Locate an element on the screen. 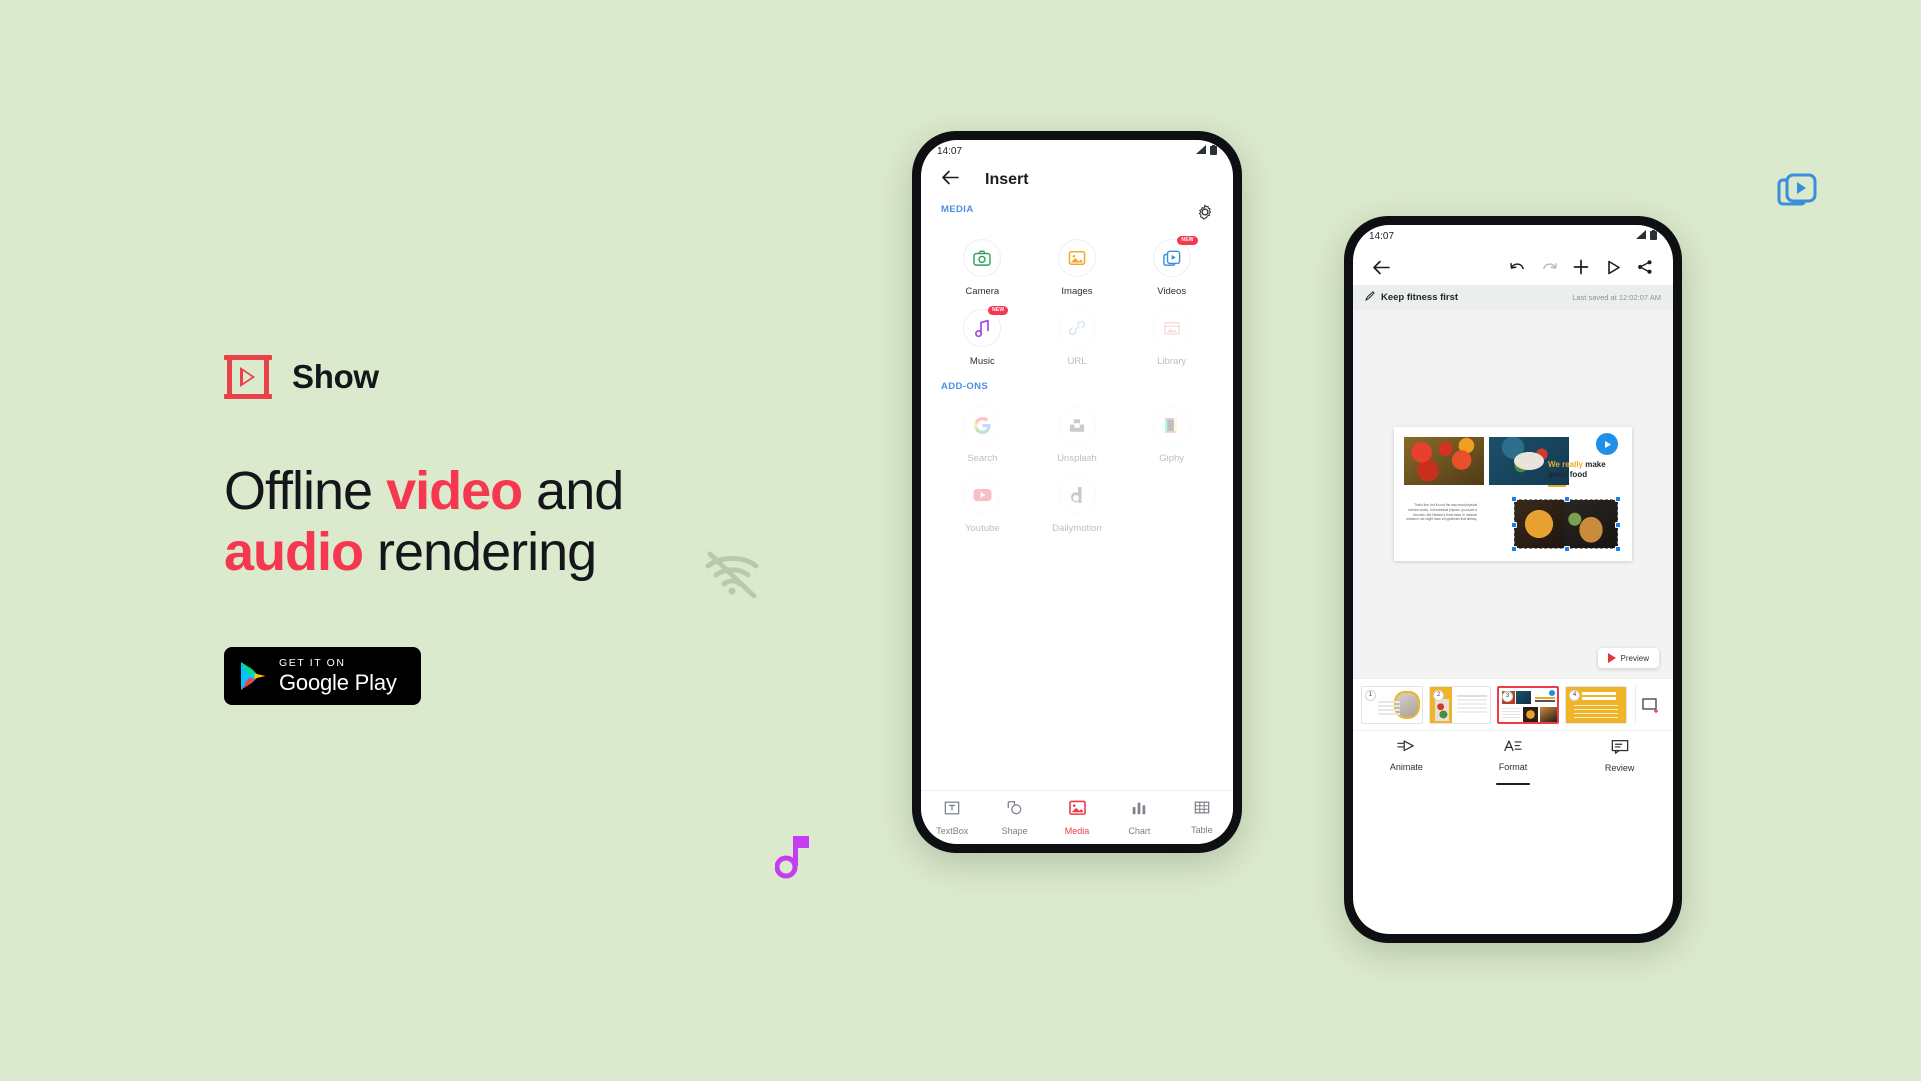 The height and width of the screenshot is (1081, 1921). page-title: Insert is located at coordinates (1007, 179).